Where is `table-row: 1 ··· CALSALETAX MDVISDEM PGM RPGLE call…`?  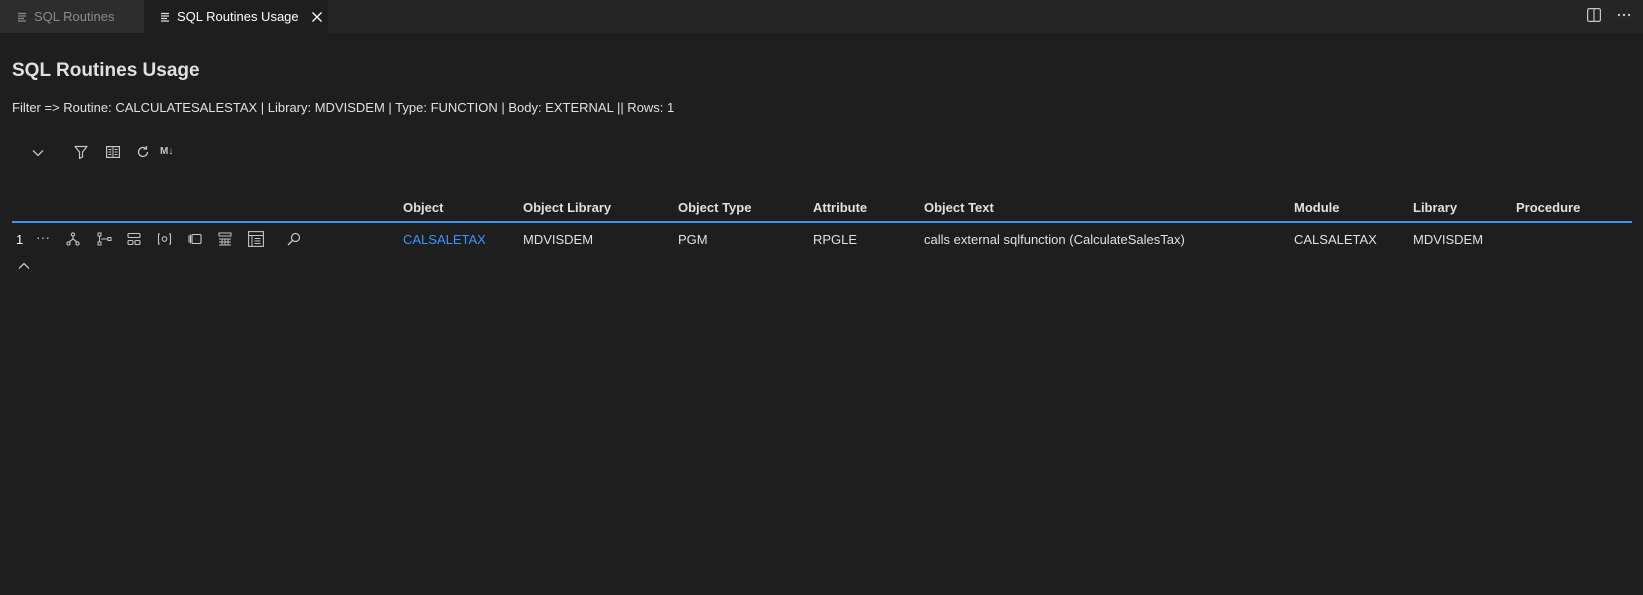
table-row: 1 ··· CALSALETAX MDVISDEM PGM RPGLE call… is located at coordinates (821, 239).